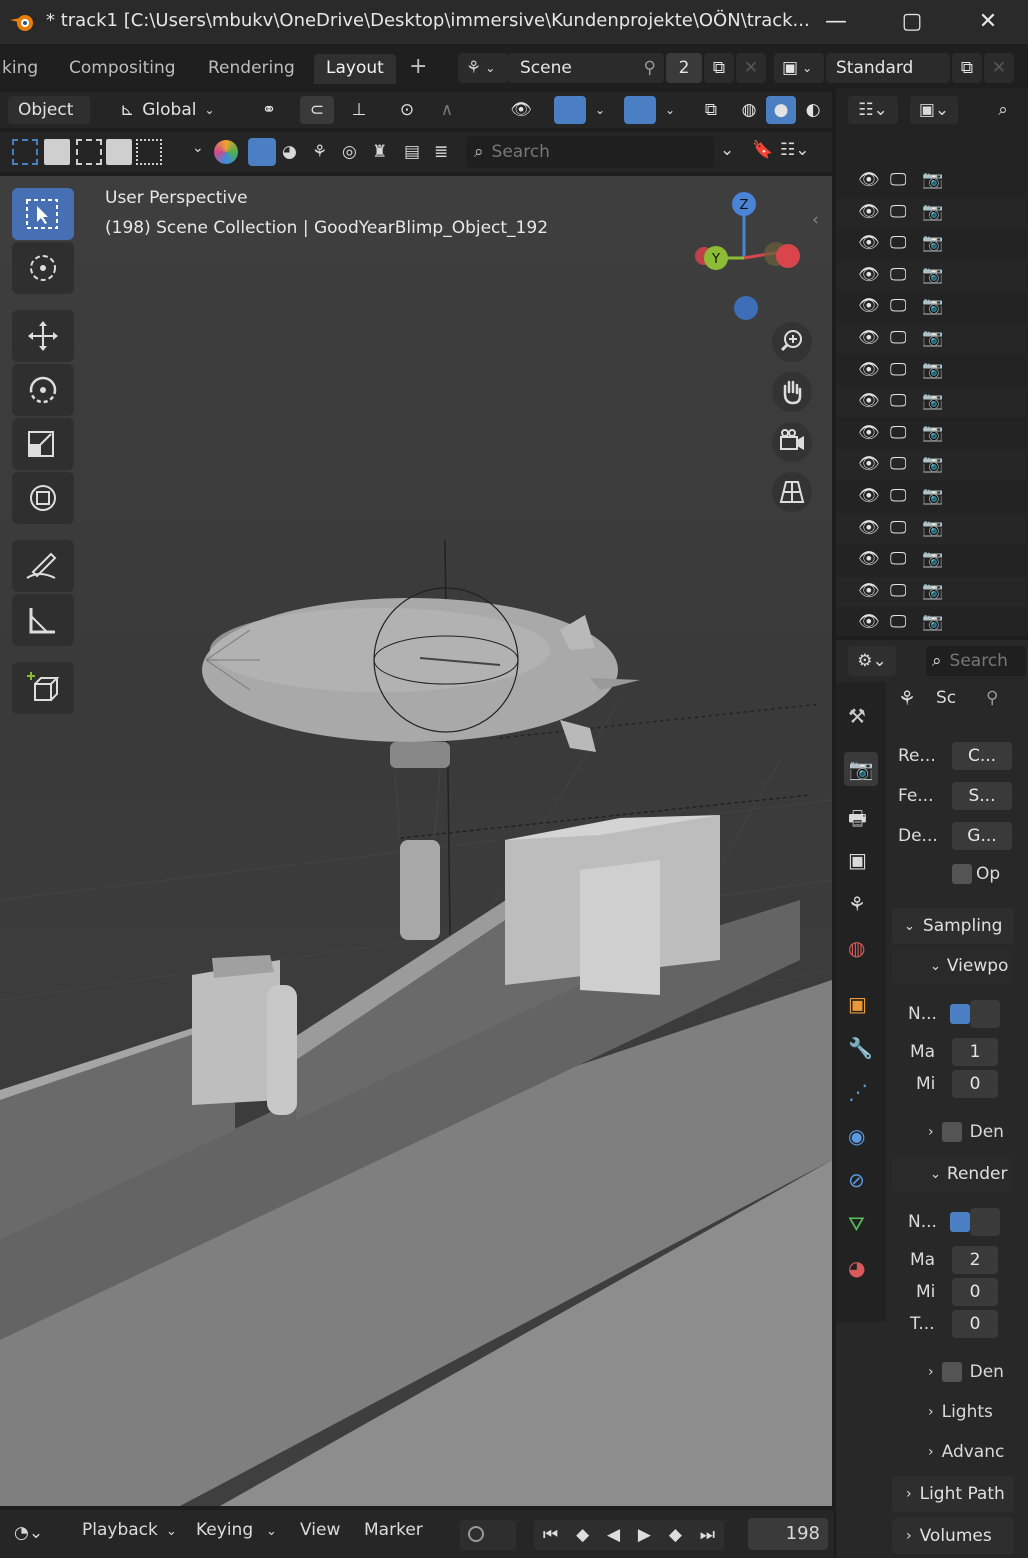 The height and width of the screenshot is (1558, 1028). What do you see at coordinates (640, 110) in the screenshot?
I see `overlays-toggle-icon` at bounding box center [640, 110].